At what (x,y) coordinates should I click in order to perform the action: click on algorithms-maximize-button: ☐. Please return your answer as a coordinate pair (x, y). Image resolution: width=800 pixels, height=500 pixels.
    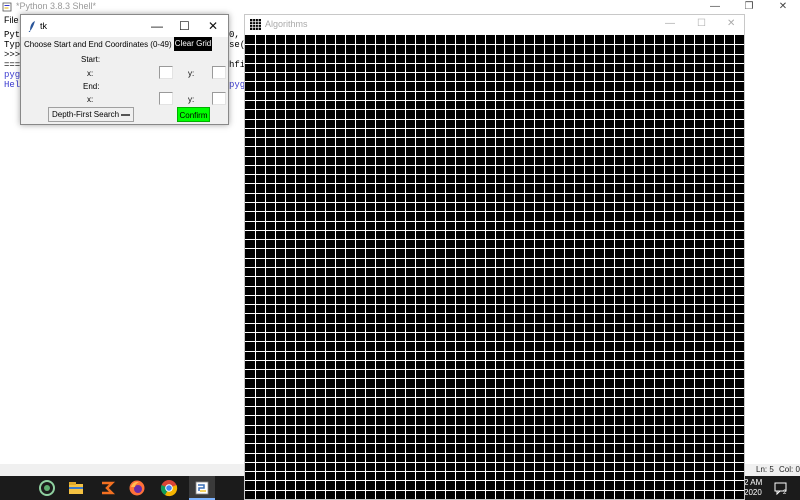
    Looking at the image, I should click on (701, 23).